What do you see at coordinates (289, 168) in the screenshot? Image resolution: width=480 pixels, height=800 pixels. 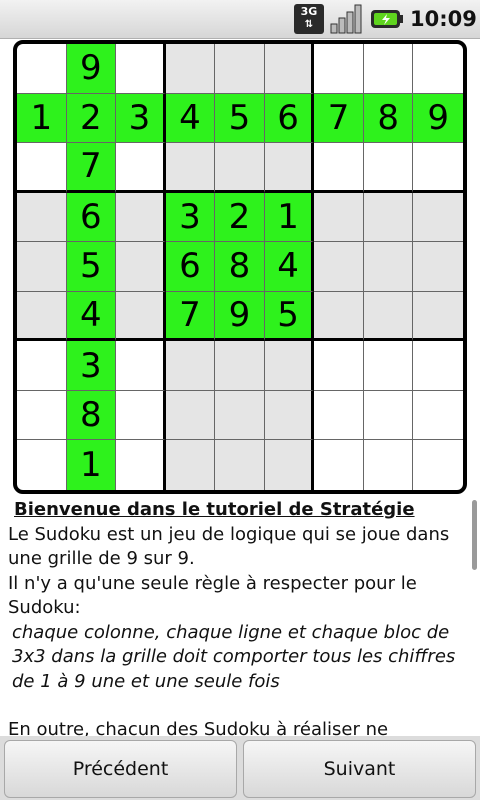 I see `sudoku-cell-r3c6` at bounding box center [289, 168].